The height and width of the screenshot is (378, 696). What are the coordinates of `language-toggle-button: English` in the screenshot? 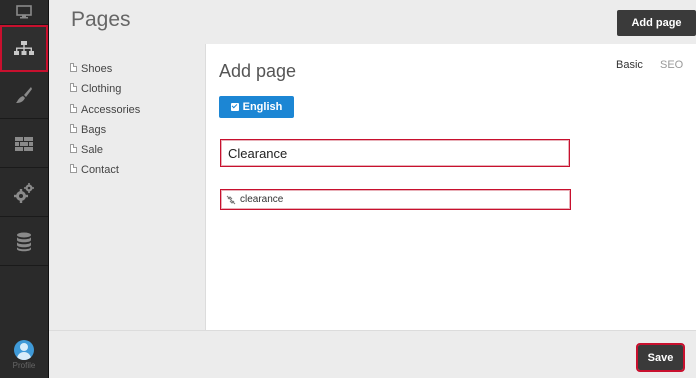 It's located at (256, 107).